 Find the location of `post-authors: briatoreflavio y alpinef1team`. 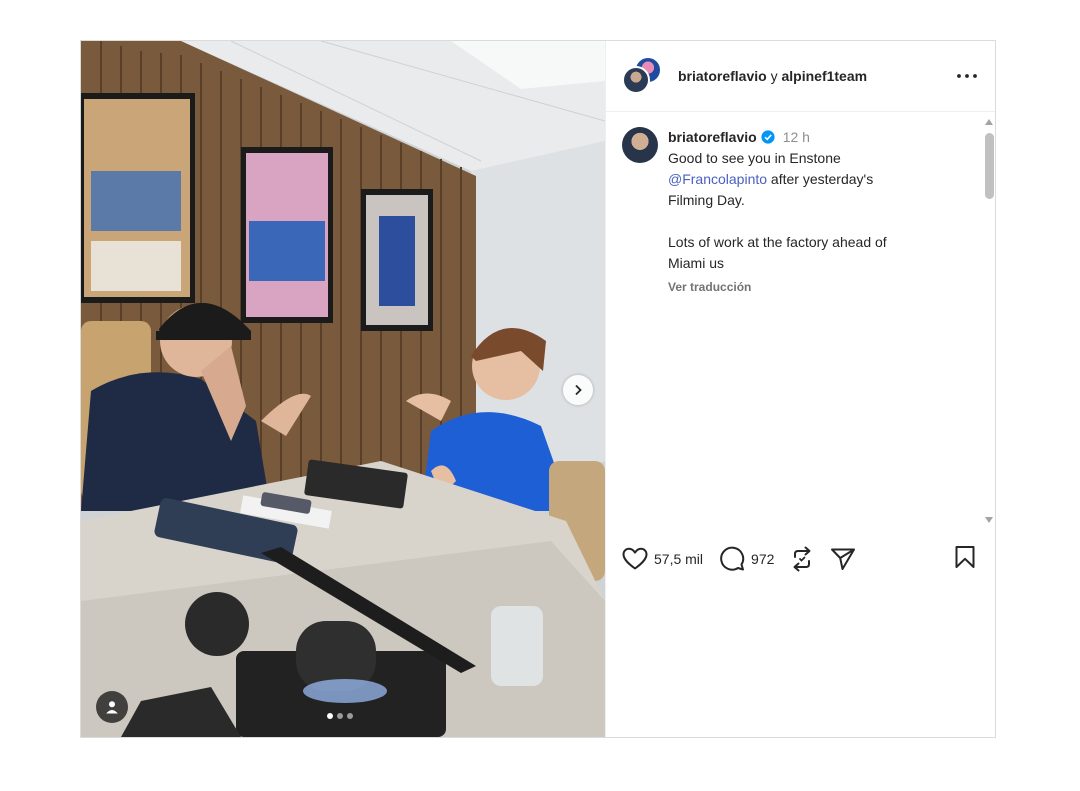

post-authors: briatoreflavio y alpinef1team is located at coordinates (772, 76).